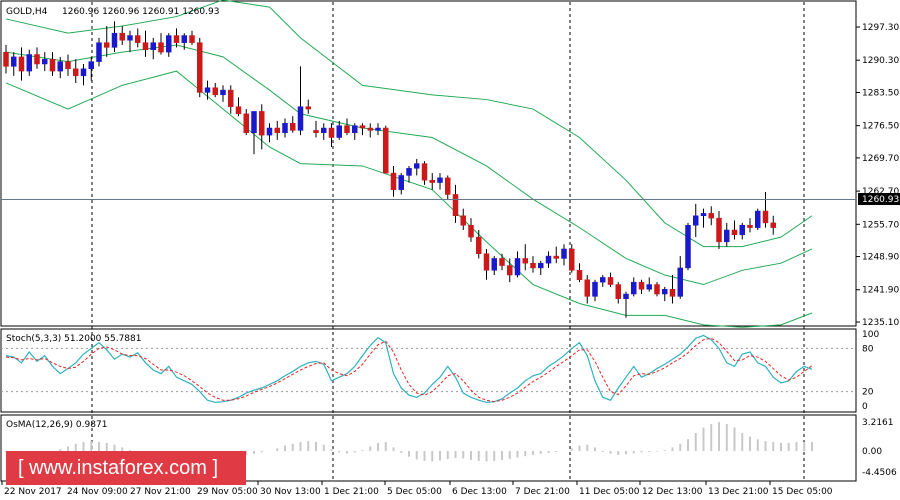 The height and width of the screenshot is (500, 900). I want to click on time-tick-label: 1 Dec 21:00, so click(351, 492).